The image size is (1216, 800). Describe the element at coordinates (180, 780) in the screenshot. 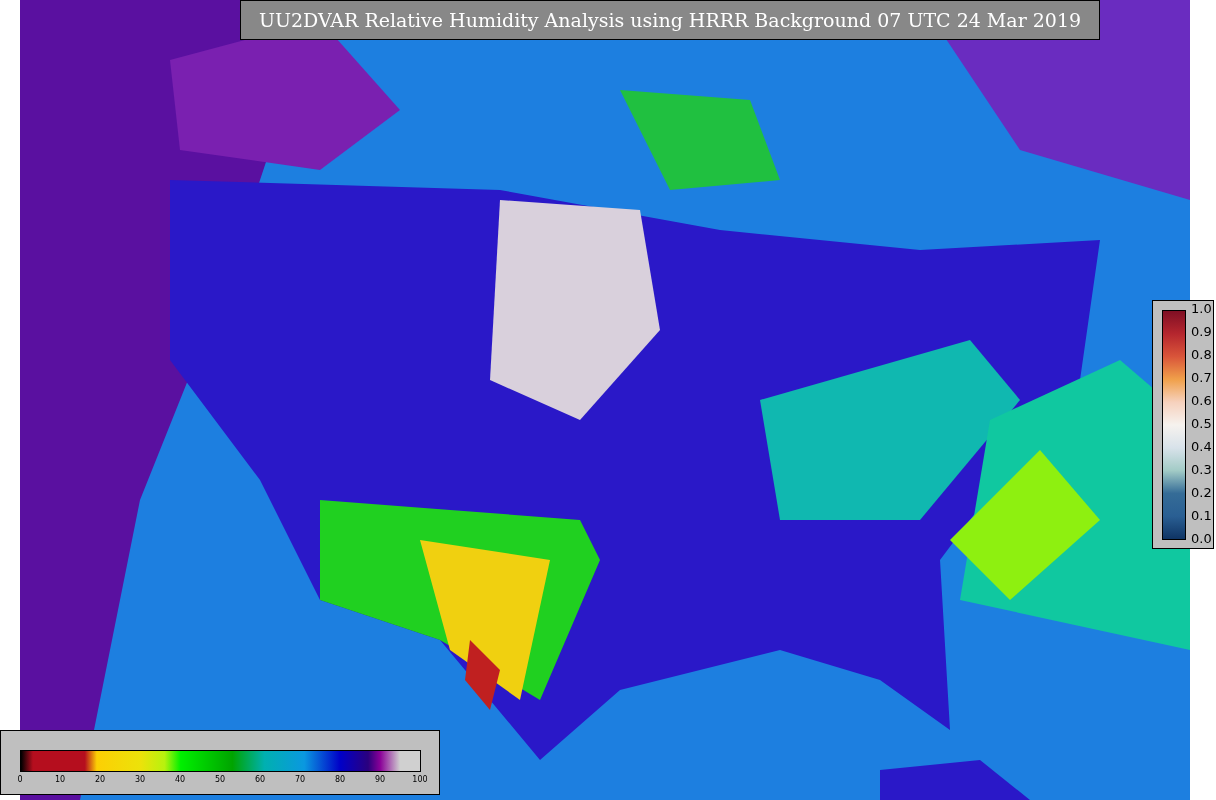

I see `tick-label: 40` at that location.